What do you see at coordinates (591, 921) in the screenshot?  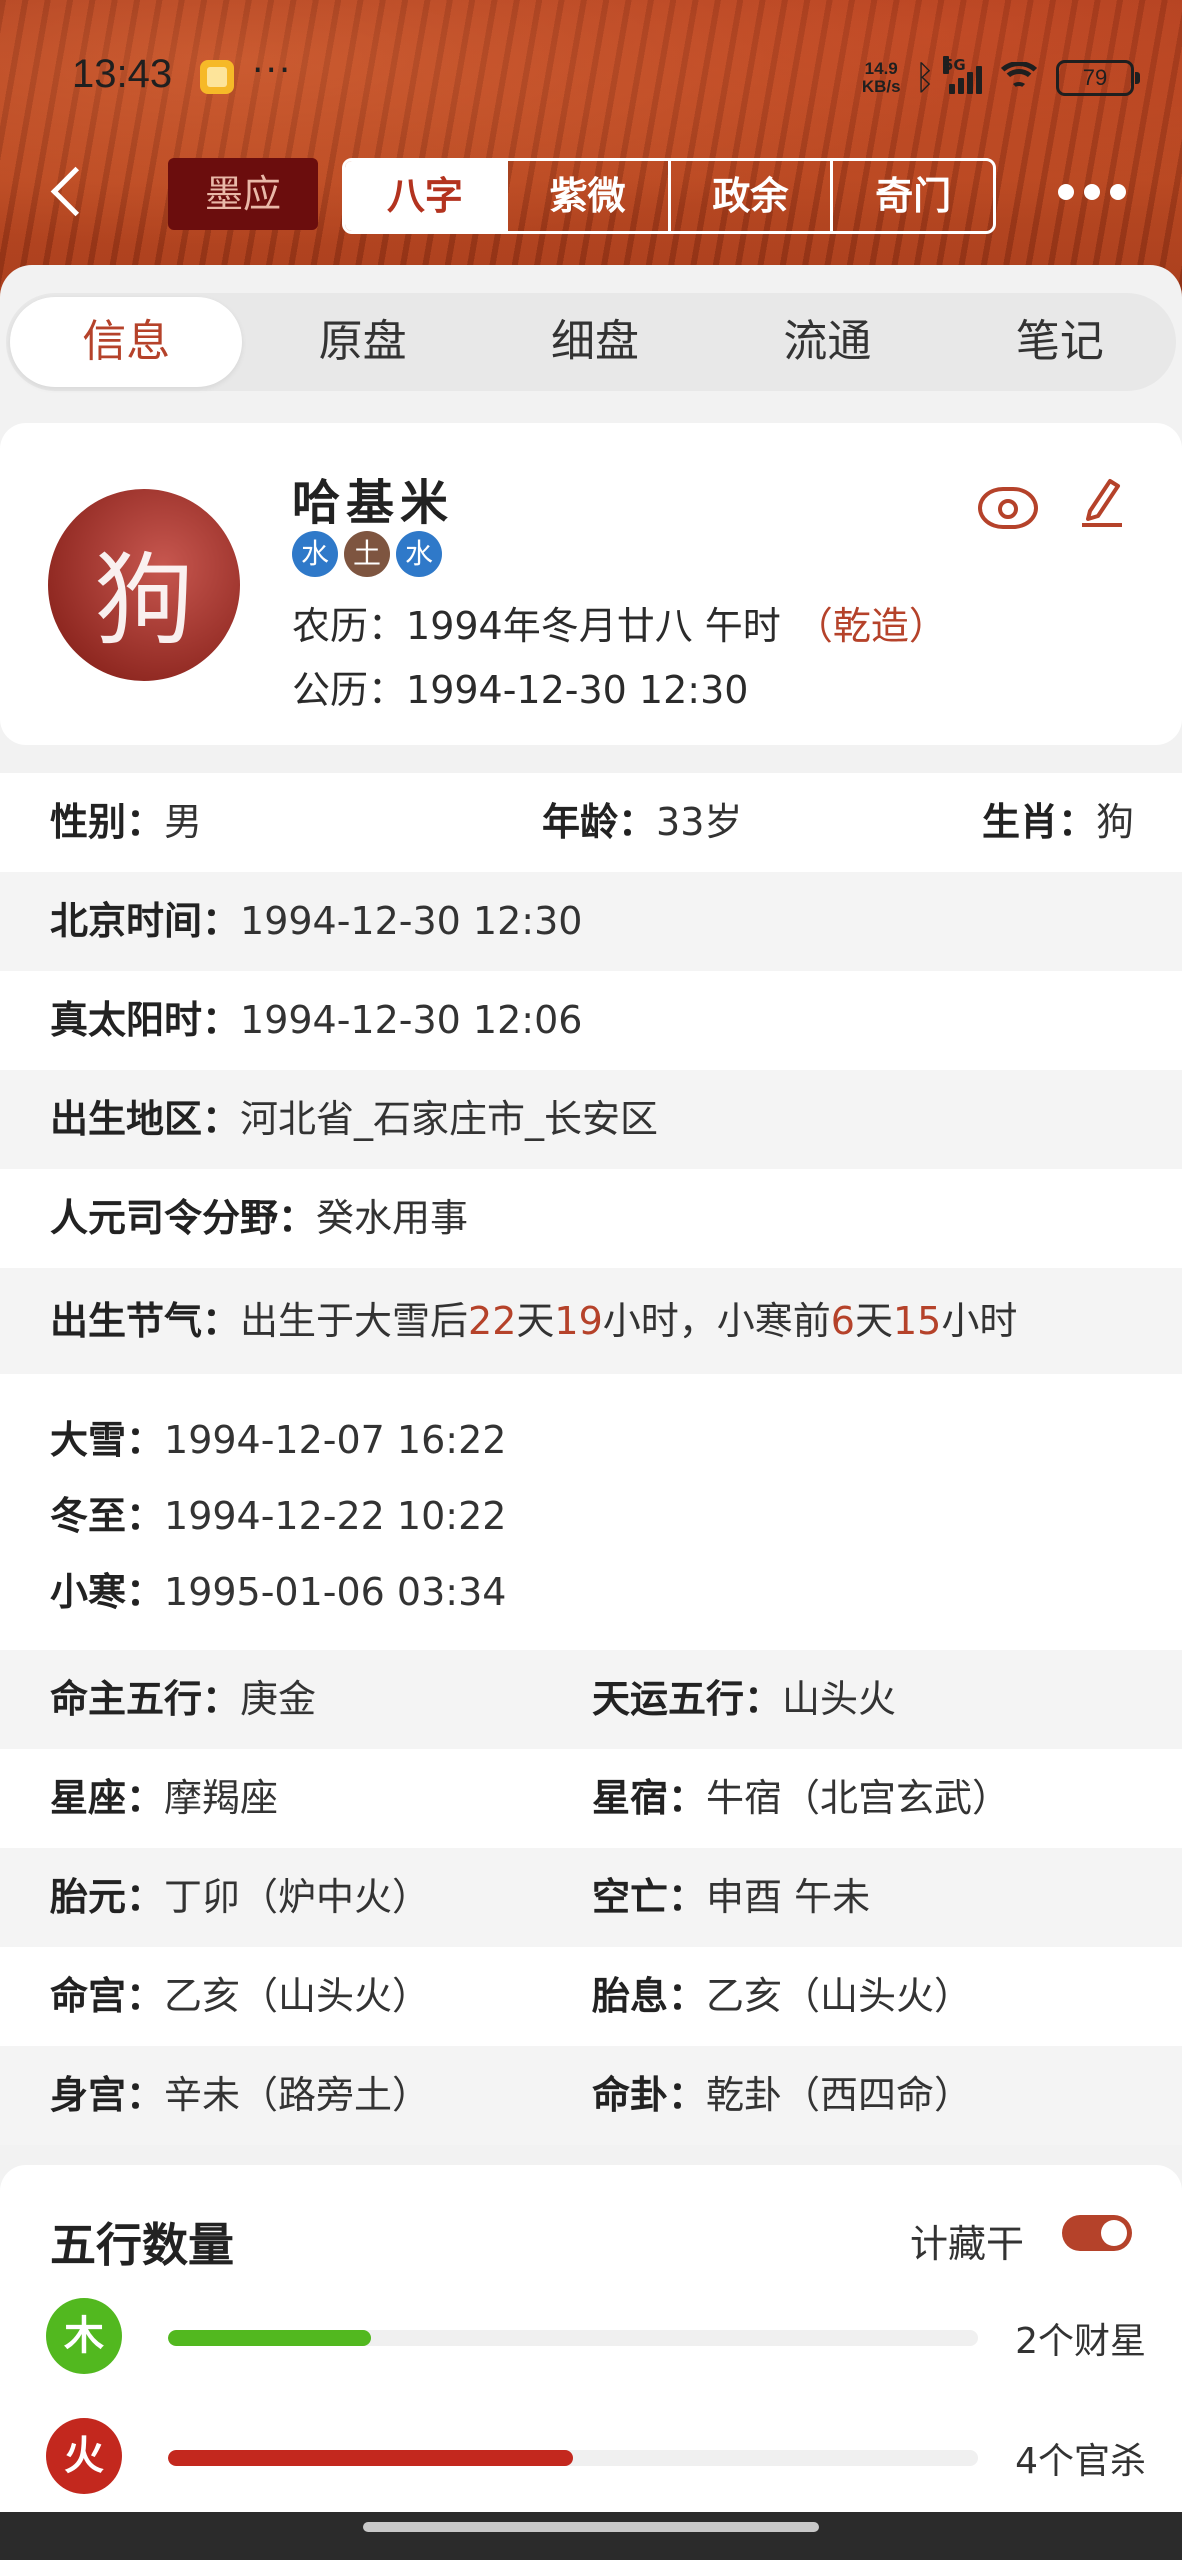 I see `beijing-time-row: 北京时间：1994-12-30 12:30` at bounding box center [591, 921].